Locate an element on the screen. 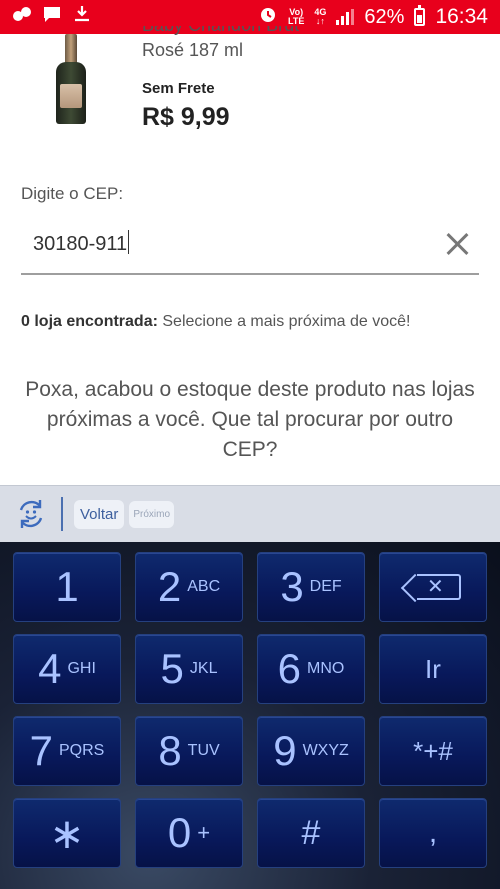 This screenshot has width=500, height=889. toolbar-divider is located at coordinates (62, 514).